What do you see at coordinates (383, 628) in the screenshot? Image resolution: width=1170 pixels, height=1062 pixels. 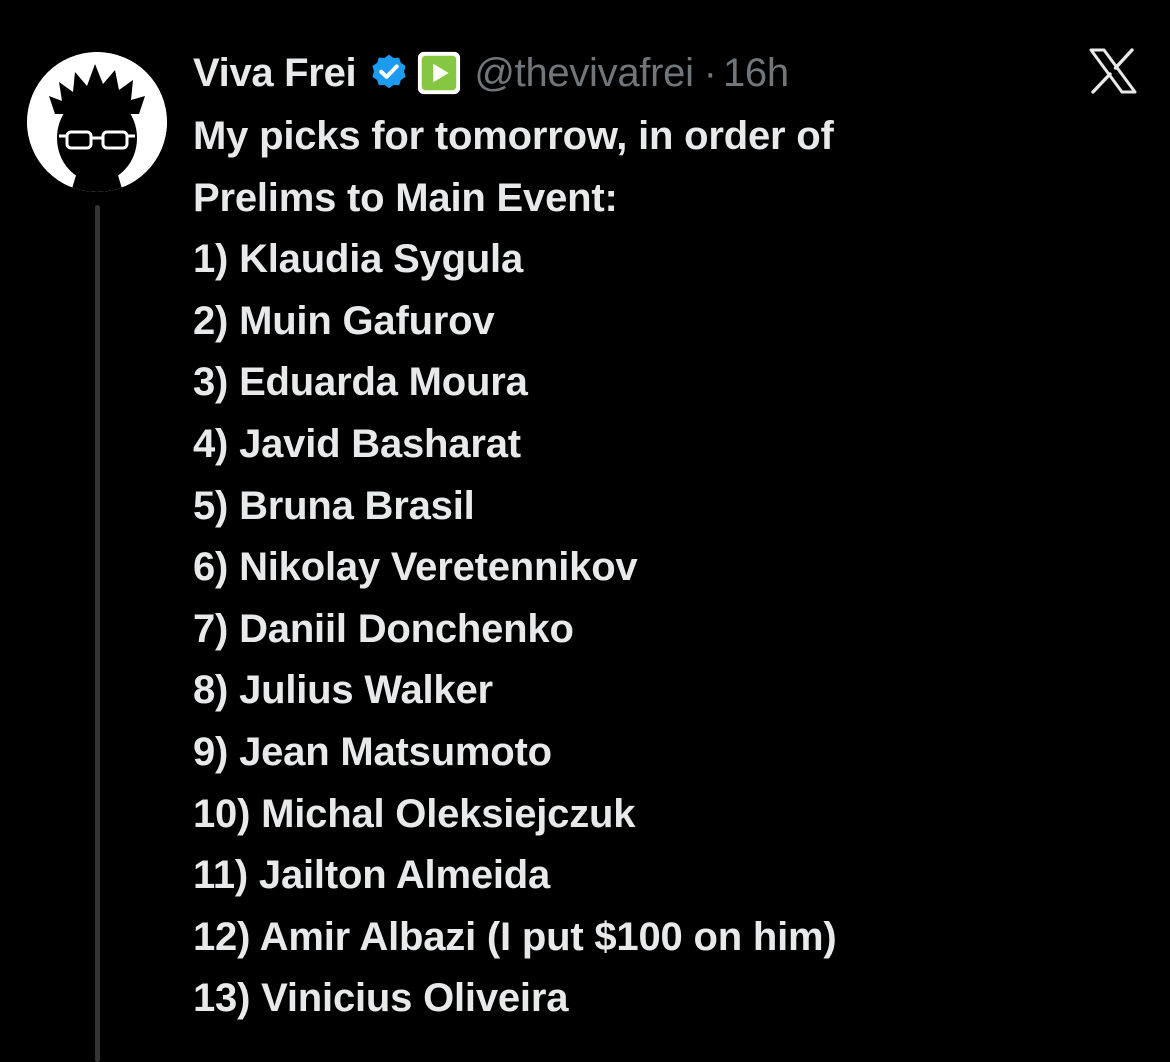 I see `pick-item: 7) Daniil Donchenko` at bounding box center [383, 628].